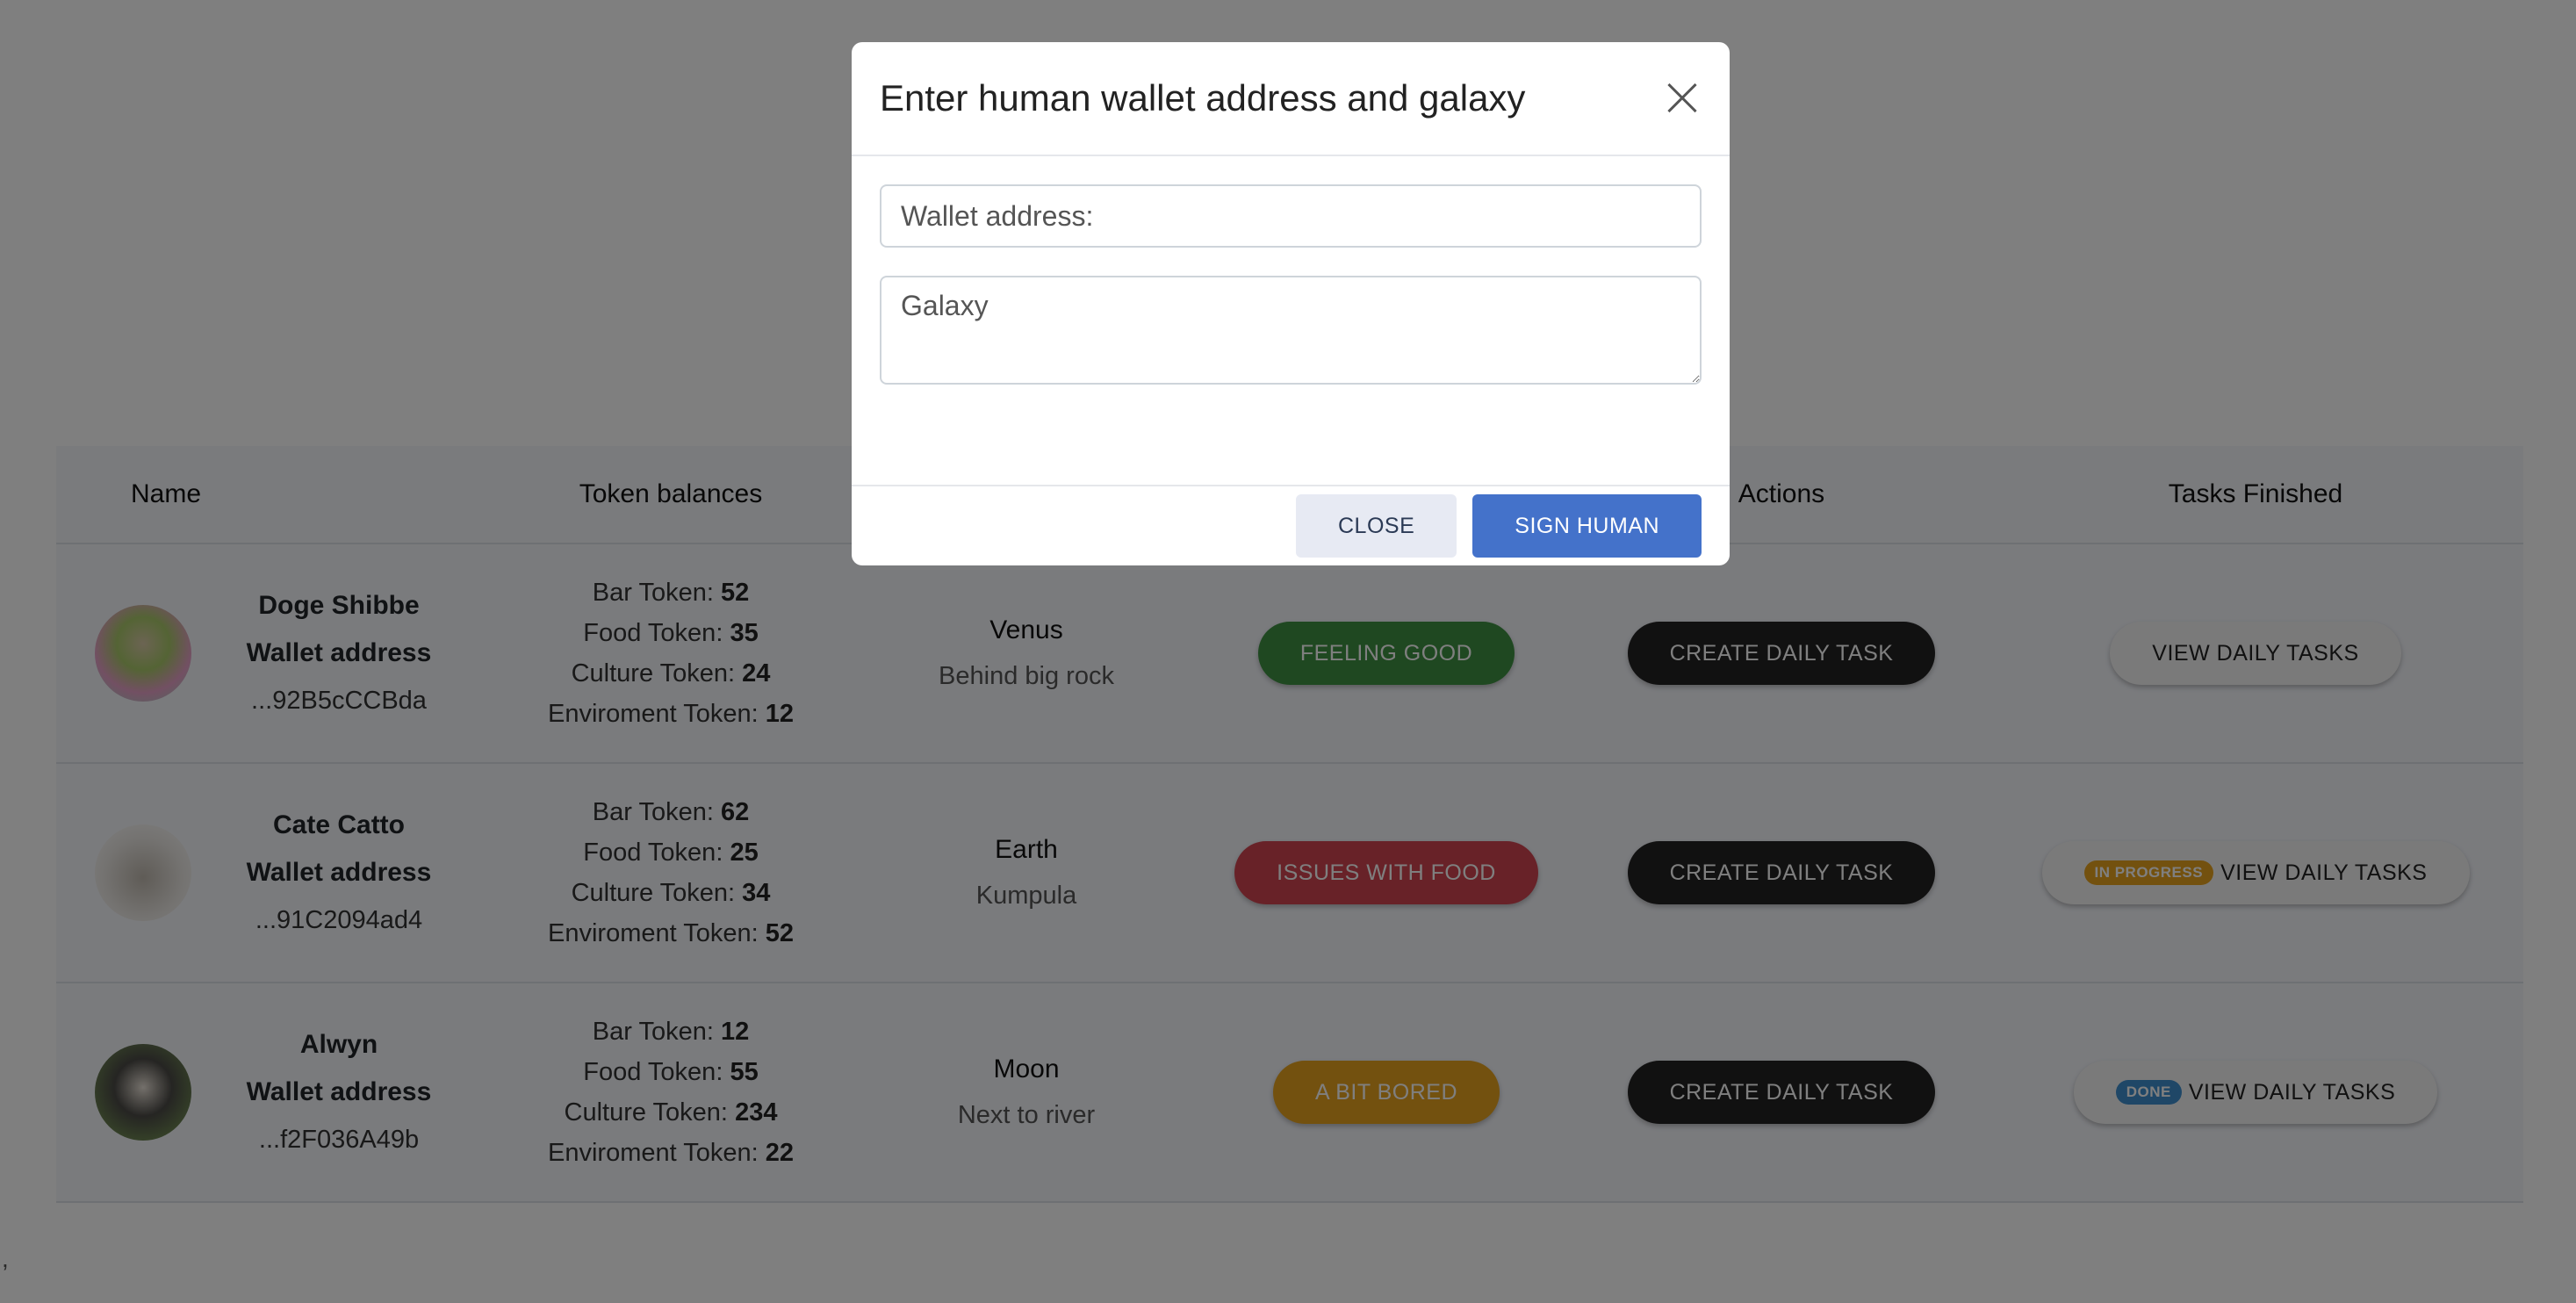  I want to click on wallet-address-input, so click(1291, 216).